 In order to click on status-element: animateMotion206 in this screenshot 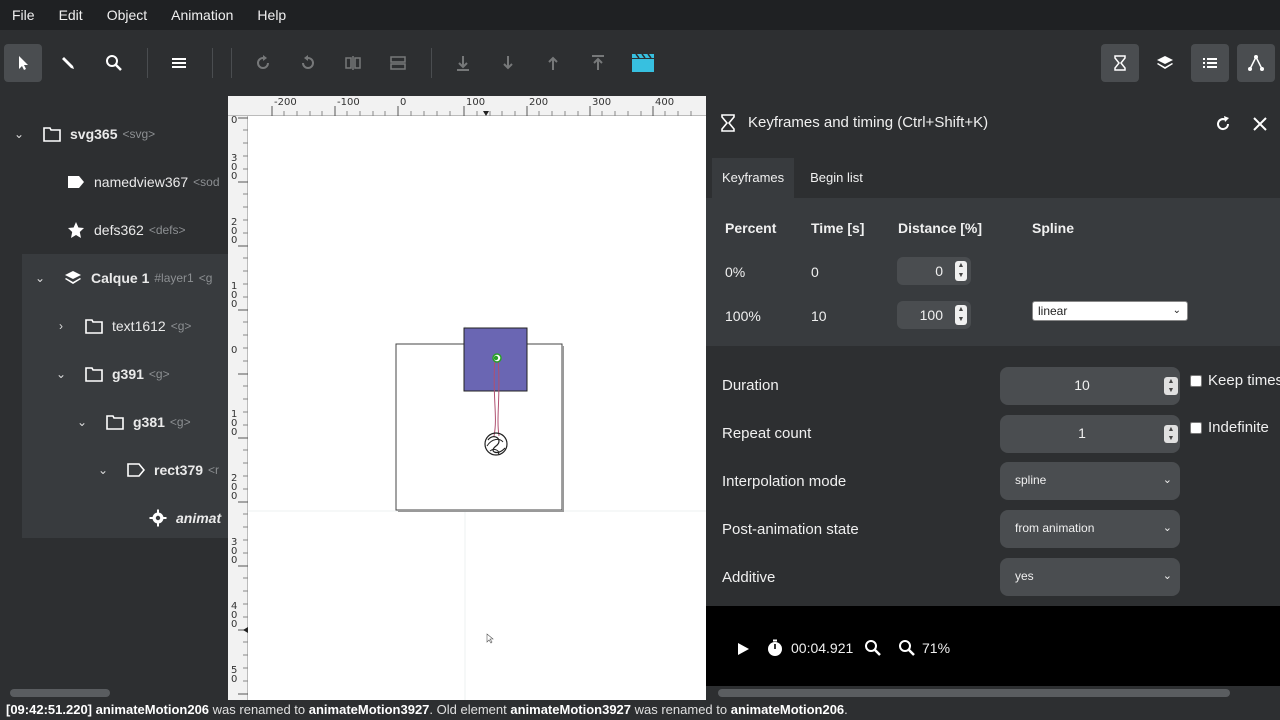, I will do `click(787, 709)`.